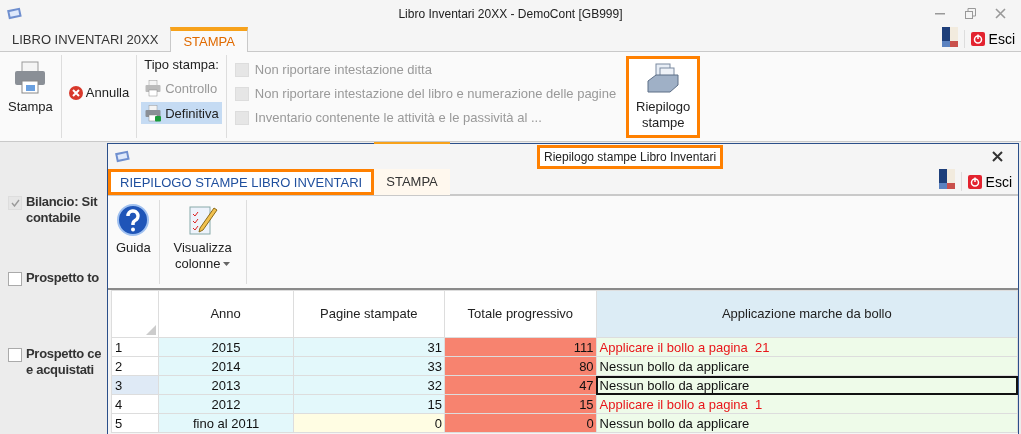 The height and width of the screenshot is (434, 1021). What do you see at coordinates (435, 93) in the screenshot?
I see `option-label: Non riportare intestazione del libro e numerazione delle pagine` at bounding box center [435, 93].